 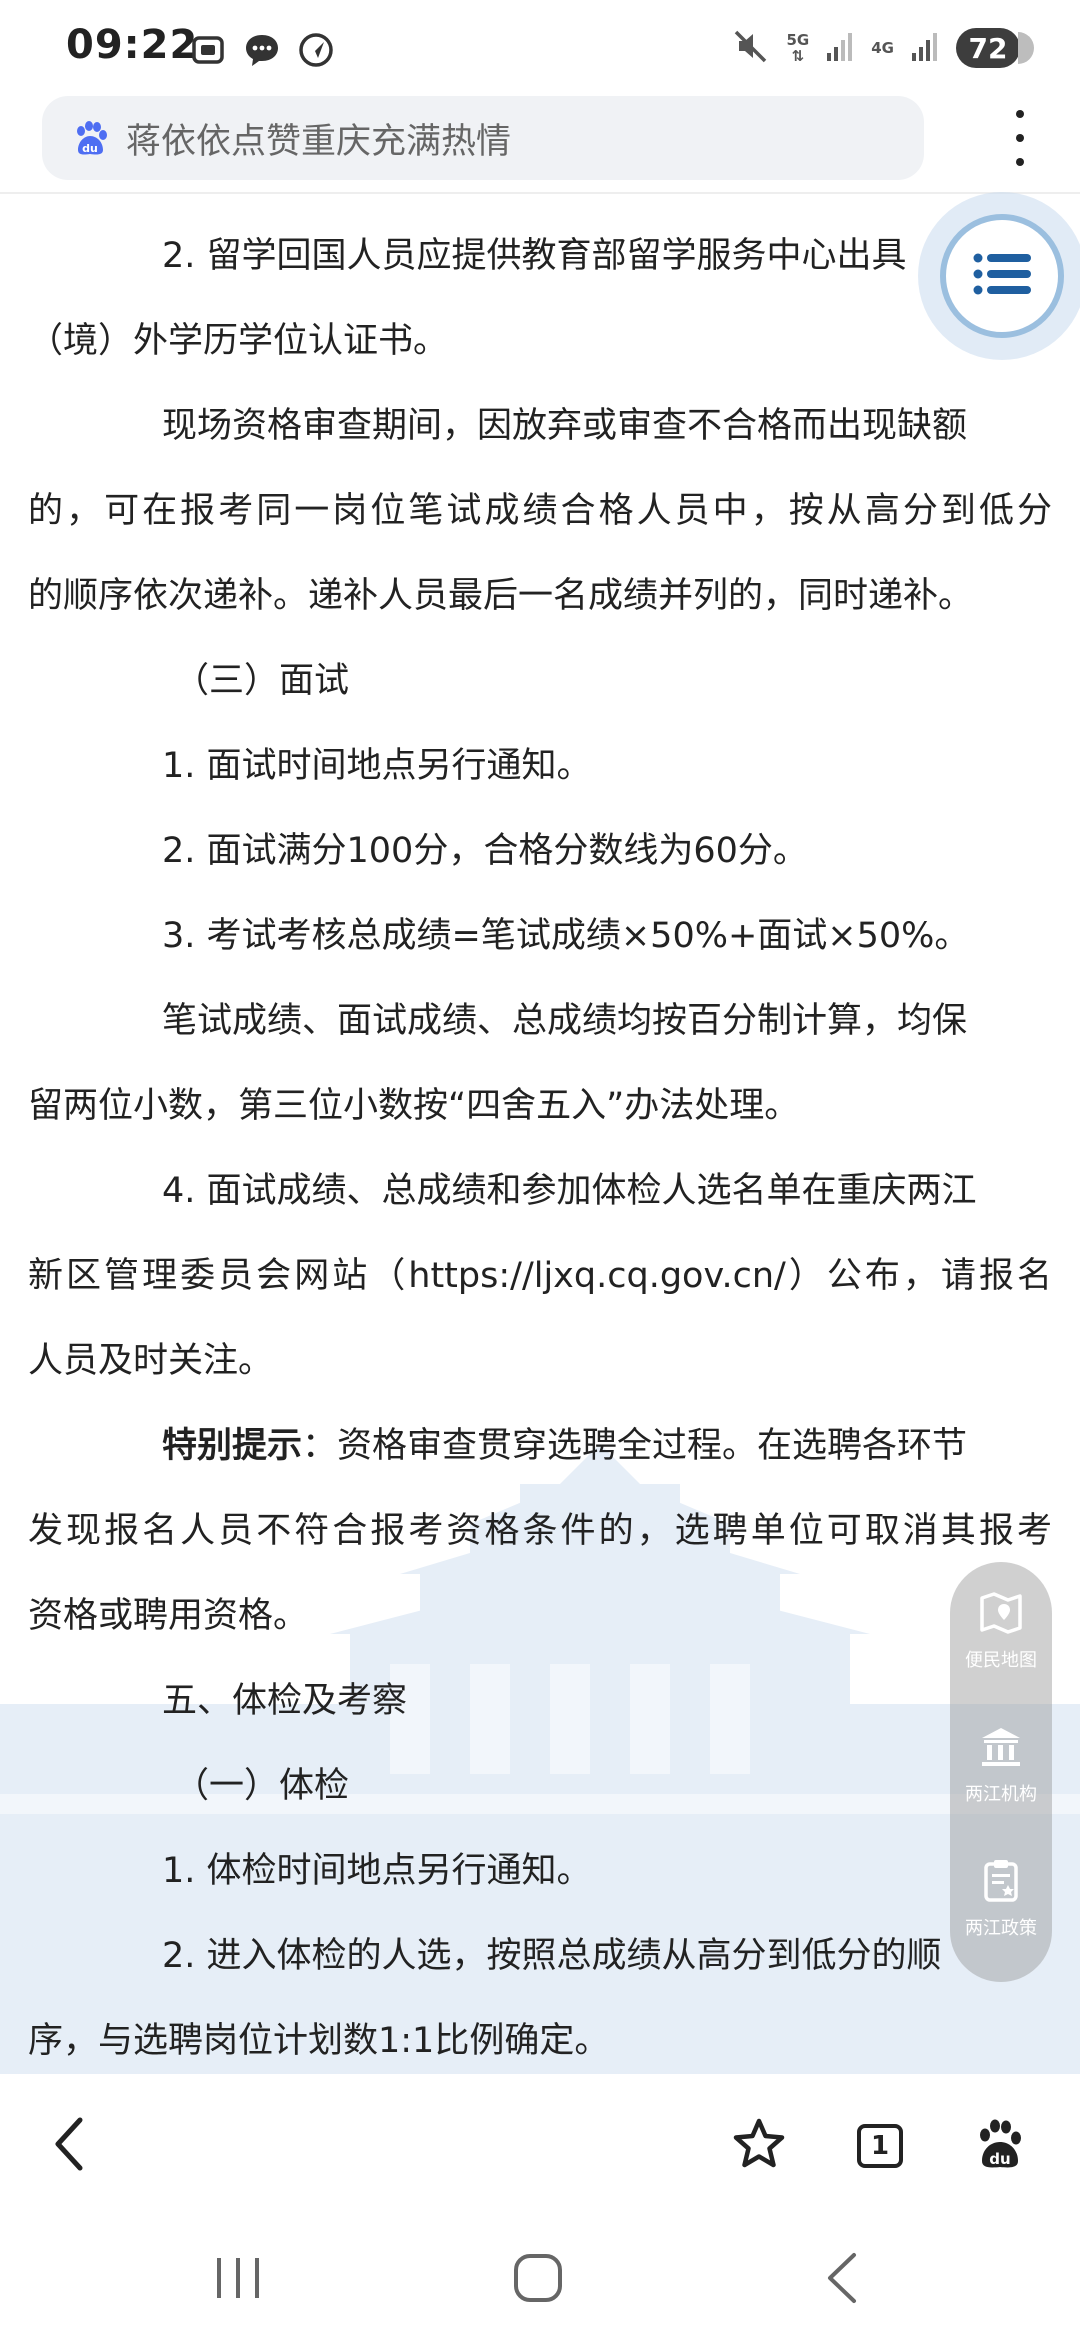 I want to click on list-icon, so click(x=1002, y=276).